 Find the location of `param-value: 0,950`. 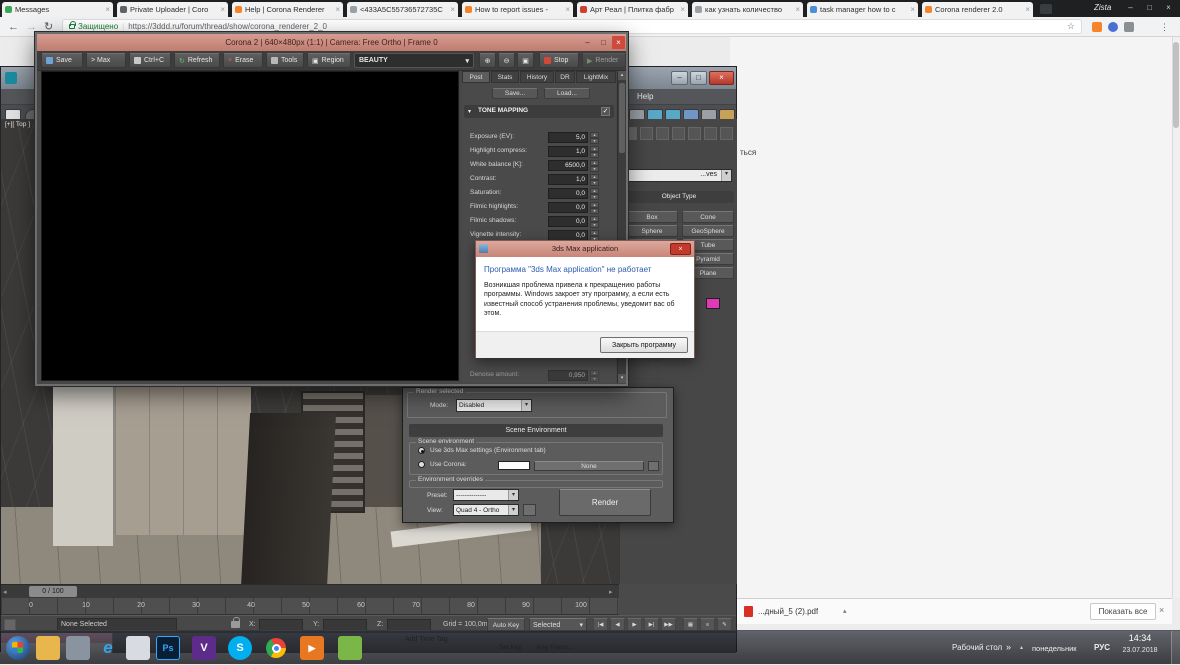

param-value: 0,950 is located at coordinates (568, 375).